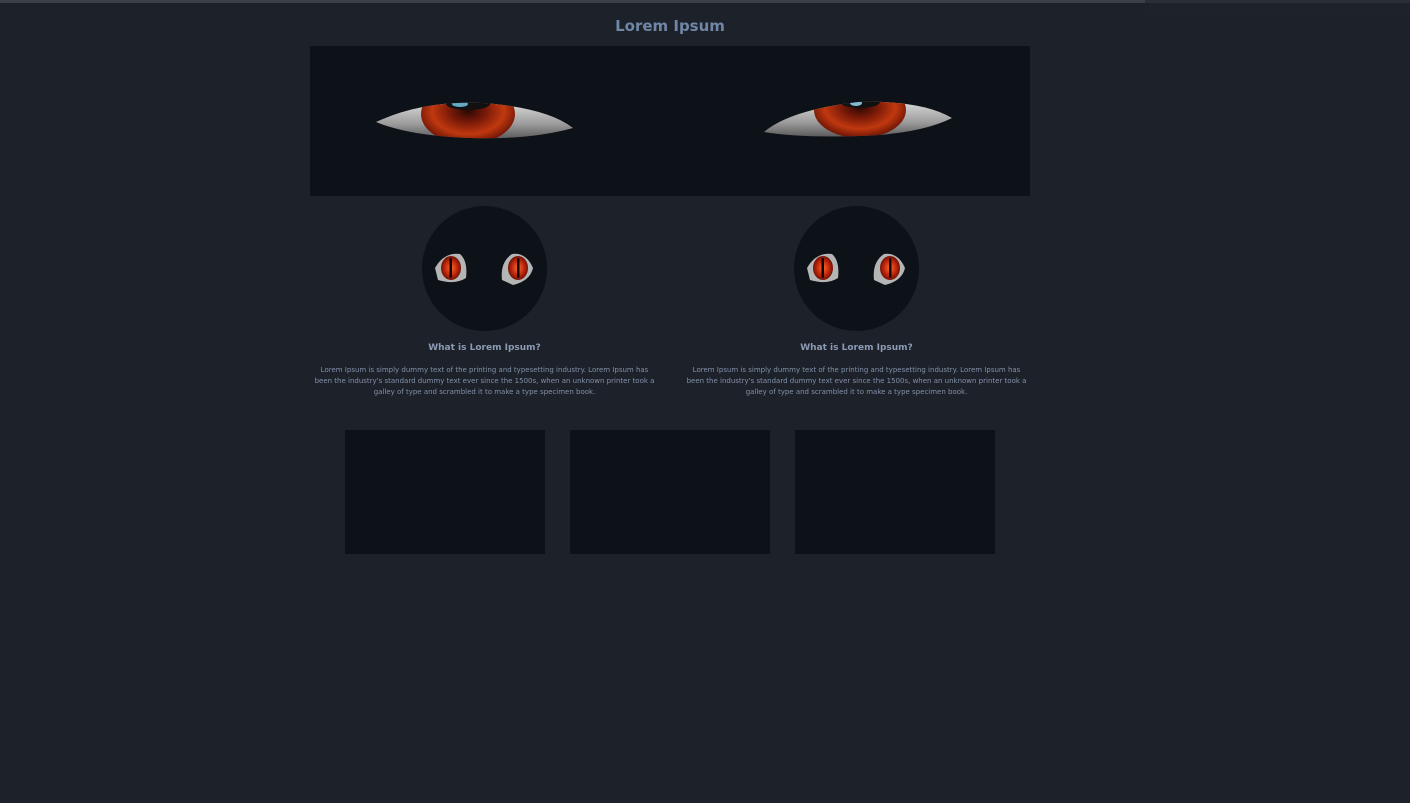  Describe the element at coordinates (664, 120) in the screenshot. I see `red-eyes-illustration` at that location.